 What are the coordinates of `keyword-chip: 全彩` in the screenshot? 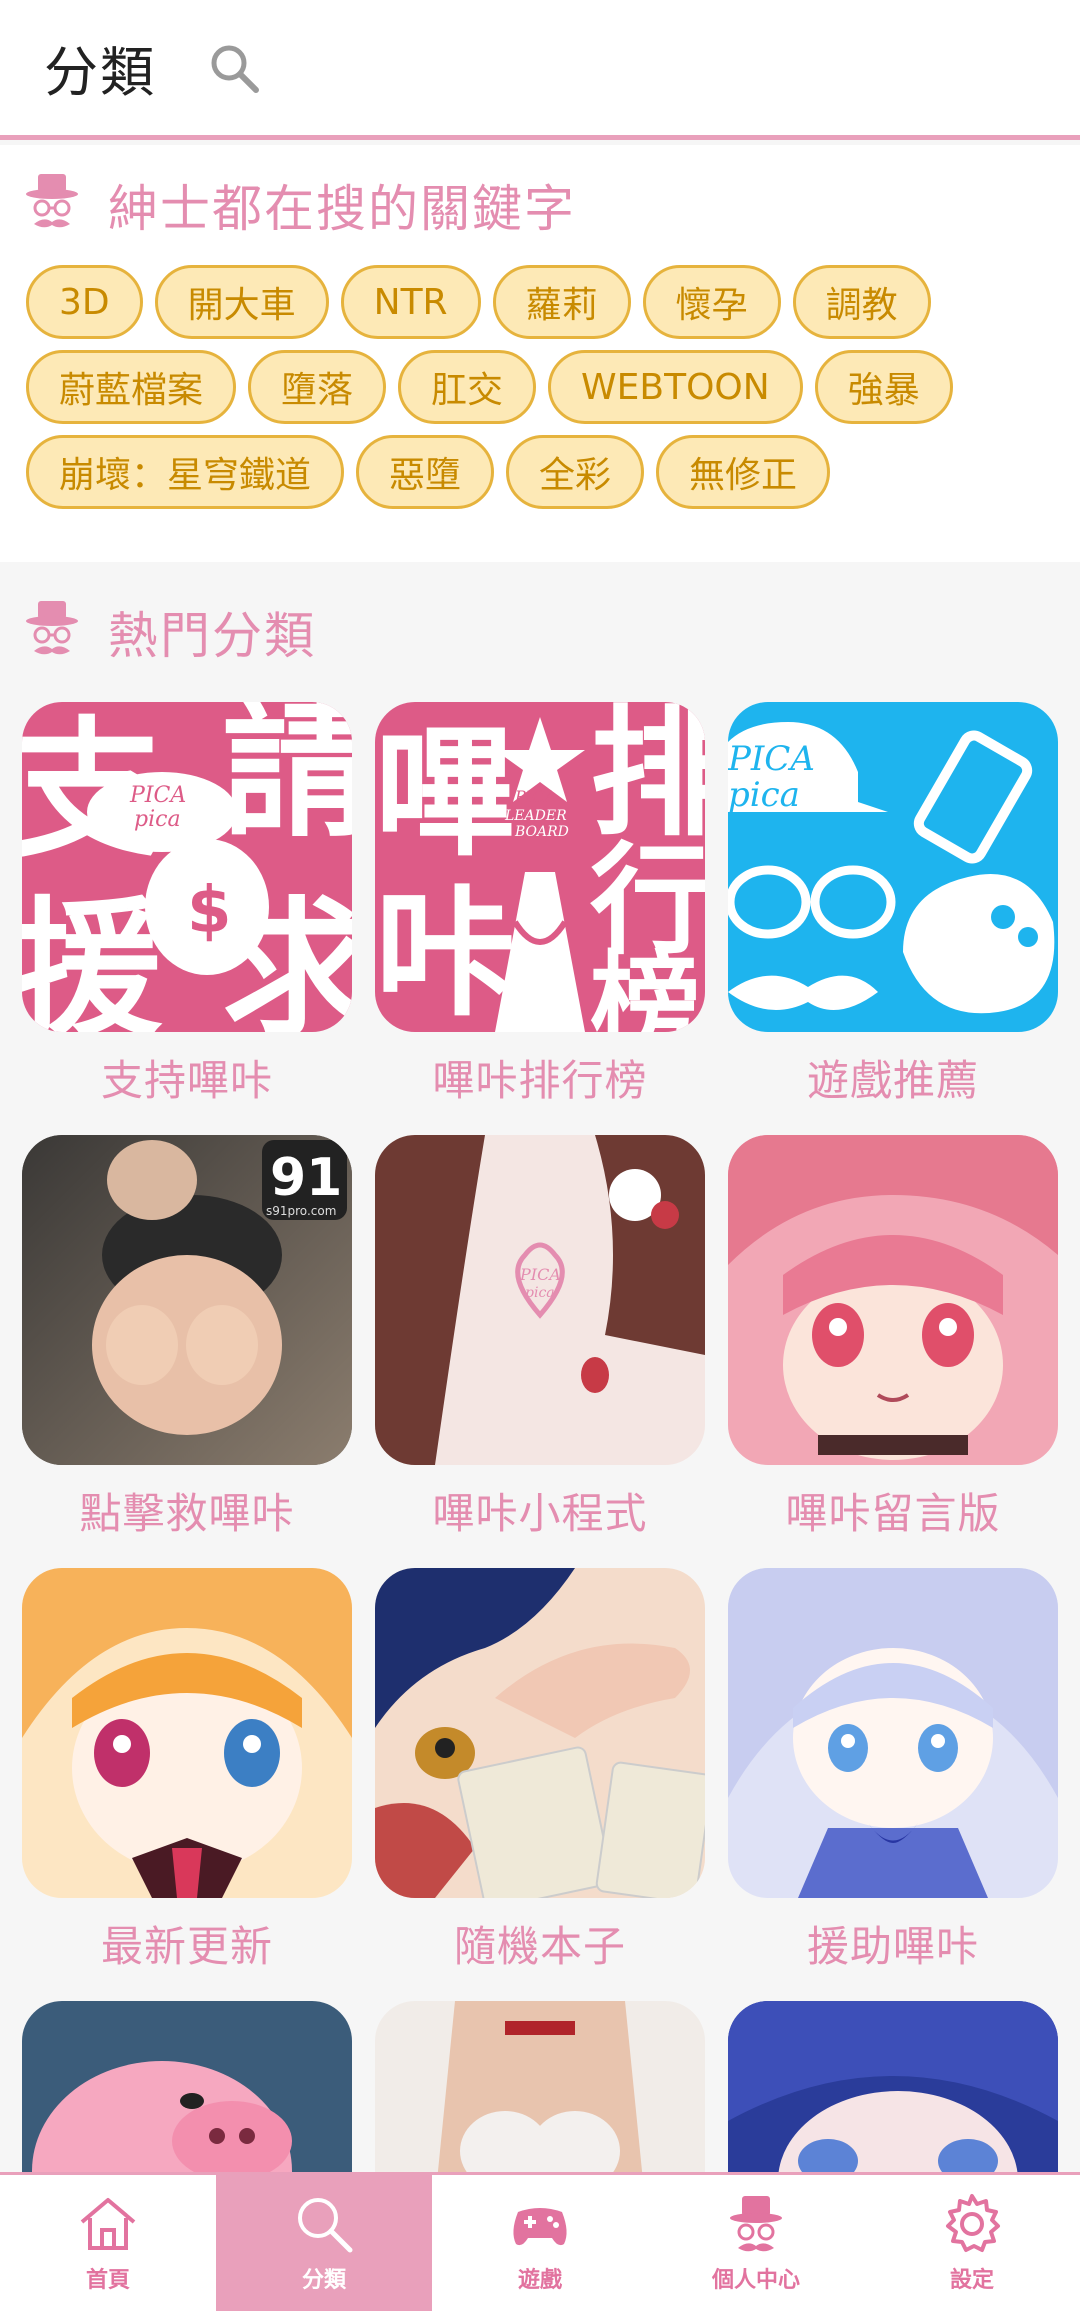 It's located at (575, 472).